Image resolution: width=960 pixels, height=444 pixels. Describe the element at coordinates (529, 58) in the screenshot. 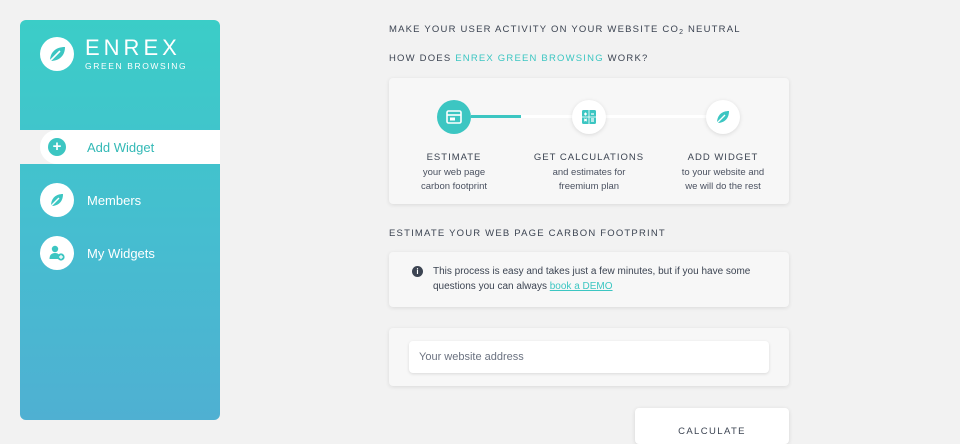

I see `heading-accent: ENREX GREEN BROWSING` at that location.